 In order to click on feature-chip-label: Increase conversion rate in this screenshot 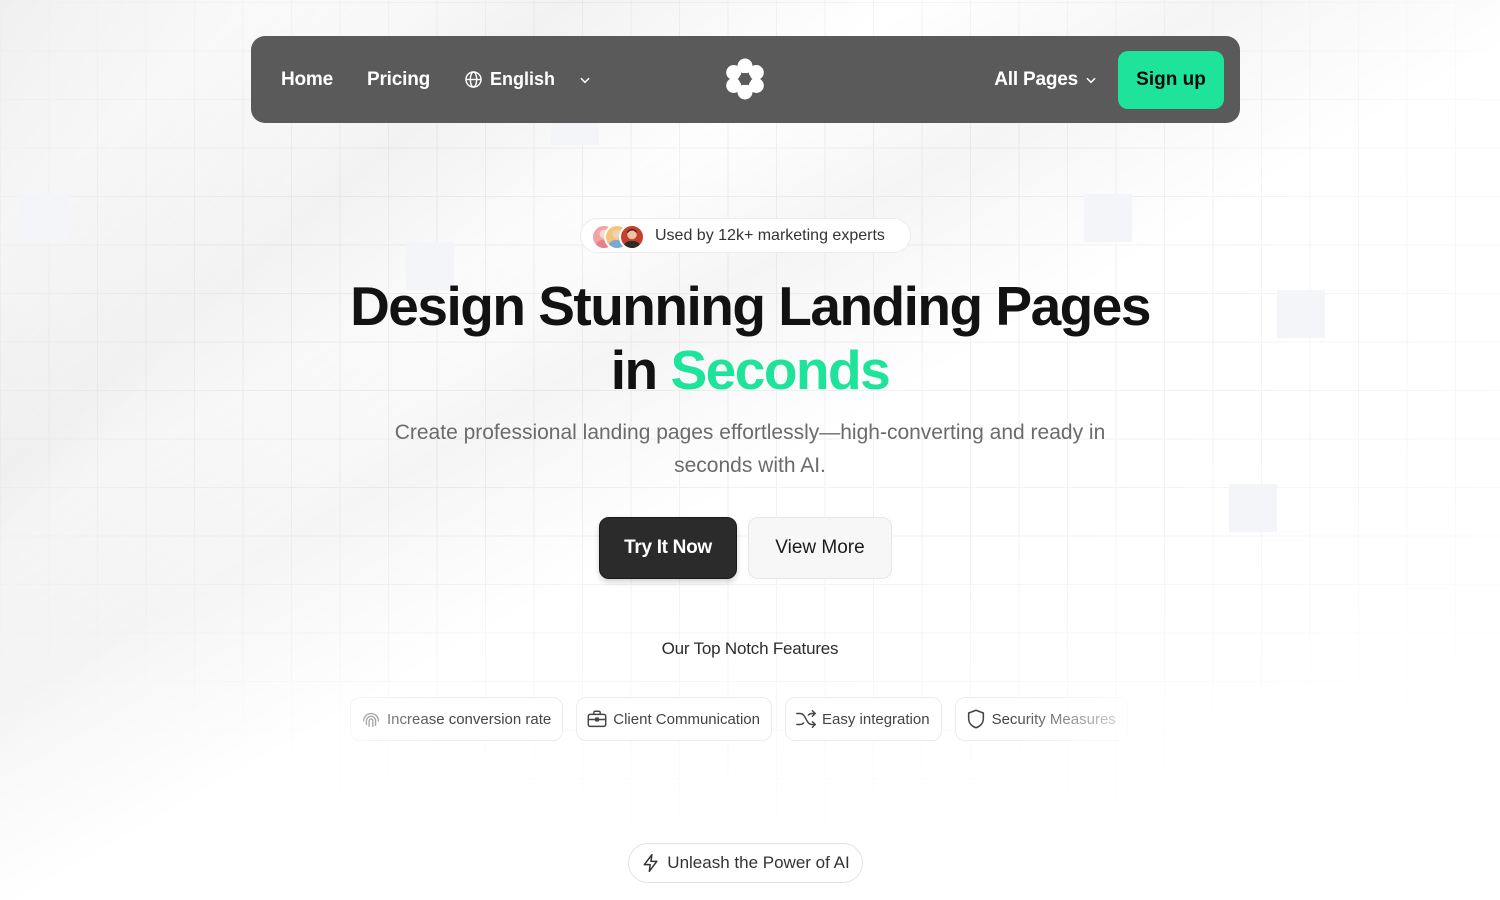, I will do `click(469, 719)`.